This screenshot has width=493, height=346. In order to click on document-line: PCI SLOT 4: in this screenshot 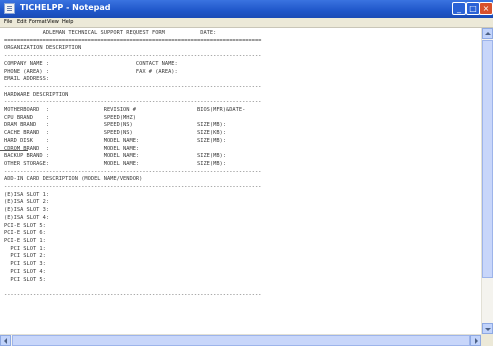, I will do `click(25, 271)`.